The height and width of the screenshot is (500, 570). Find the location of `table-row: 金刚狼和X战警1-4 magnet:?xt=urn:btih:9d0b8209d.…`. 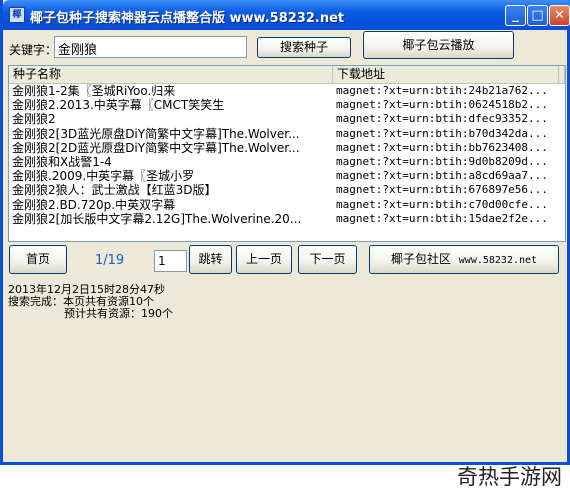

table-row: 金刚狼和X战警1-4 magnet:?xt=urn:btih:9d0b8209d.… is located at coordinates (287, 162).